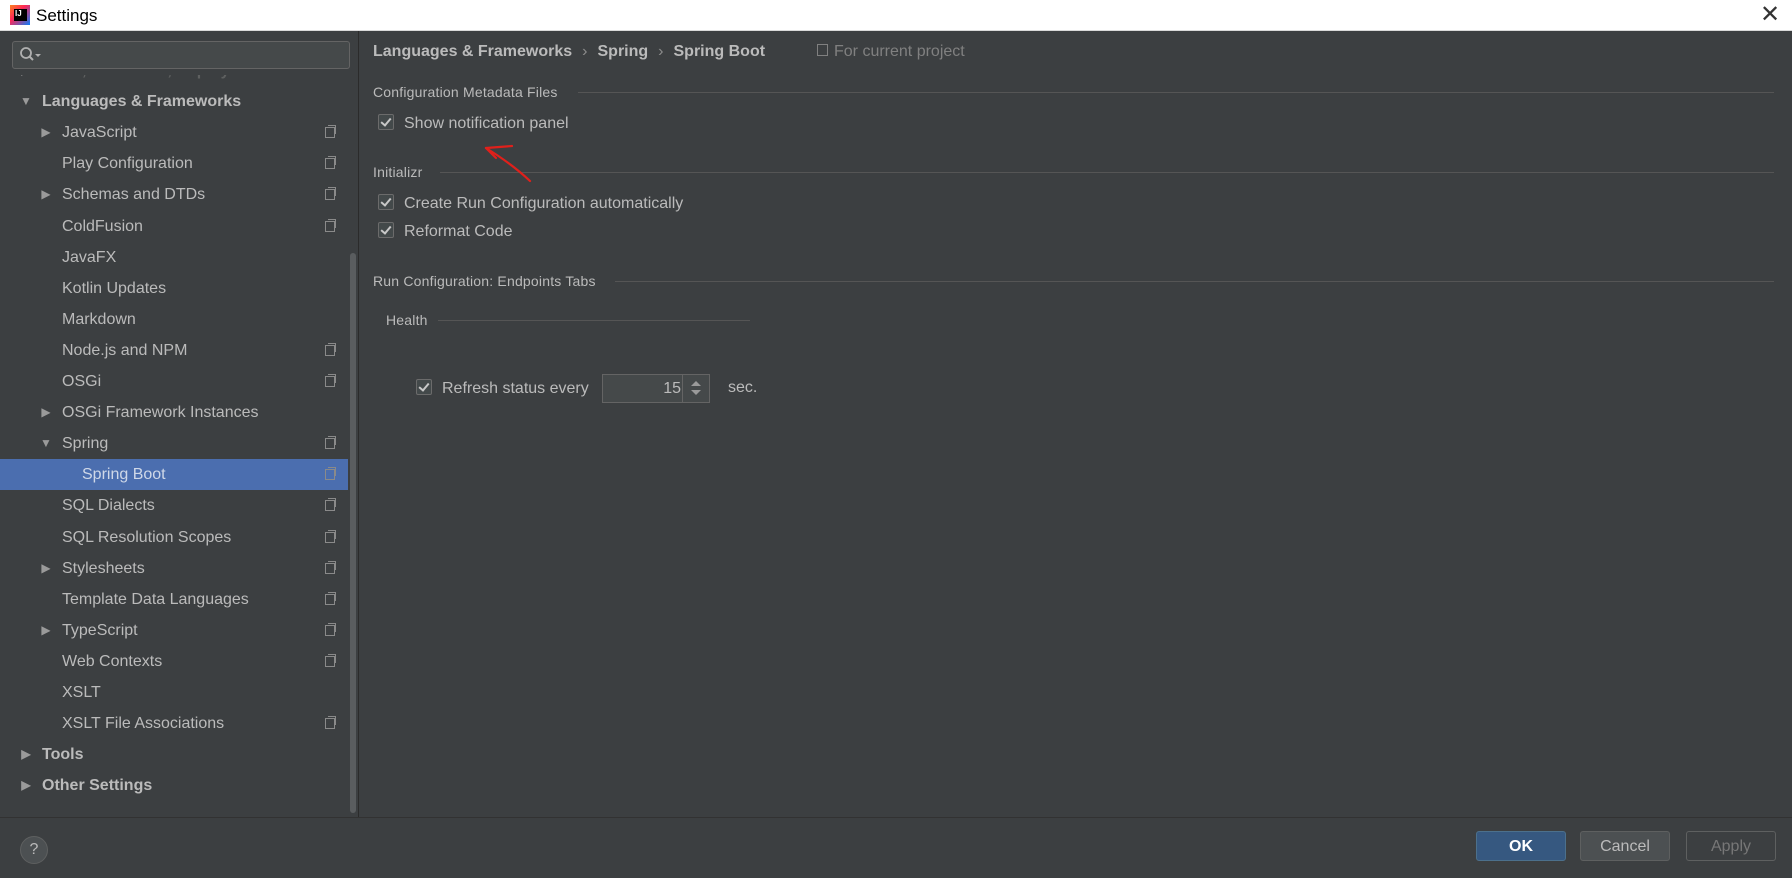 This screenshot has width=1792, height=878. What do you see at coordinates (472, 51) in the screenshot?
I see `breadcrumb-item: Languages & Frameworks` at bounding box center [472, 51].